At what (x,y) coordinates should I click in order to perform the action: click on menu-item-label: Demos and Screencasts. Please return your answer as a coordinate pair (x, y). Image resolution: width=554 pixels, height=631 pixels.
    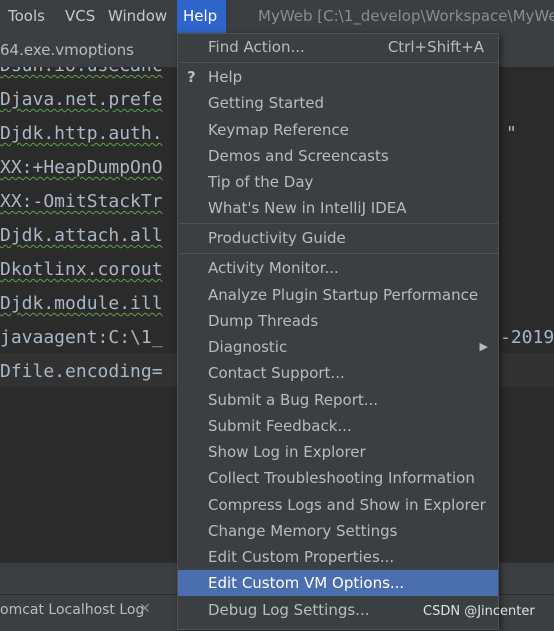
    Looking at the image, I should click on (298, 156).